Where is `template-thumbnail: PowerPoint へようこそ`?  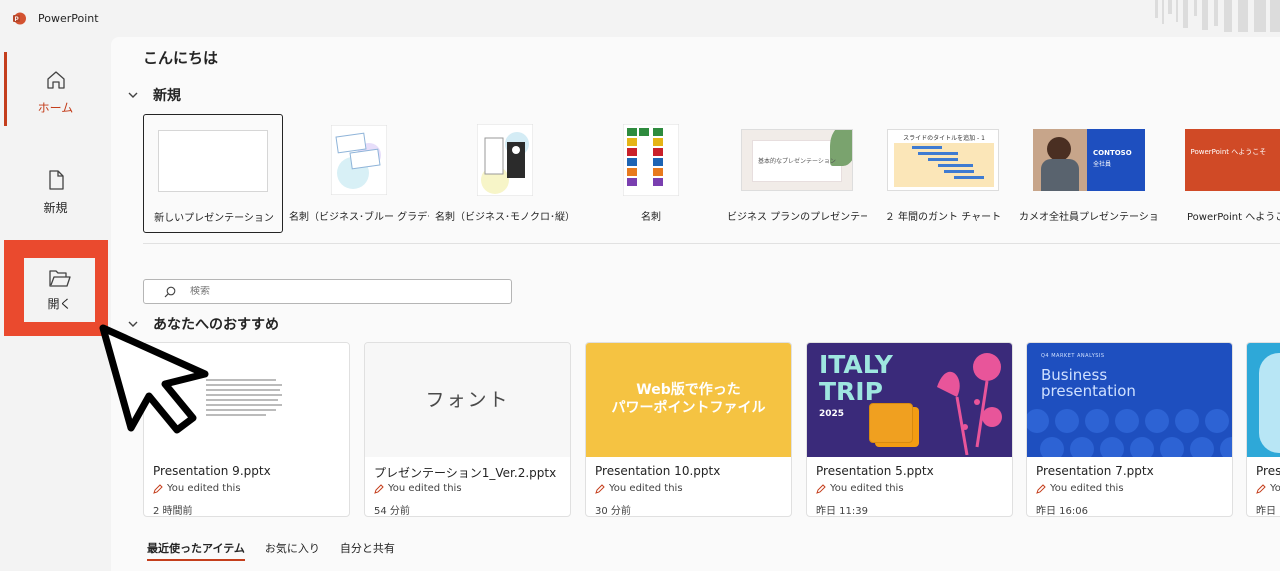
template-thumbnail: PowerPoint へようこそ is located at coordinates (1225, 160).